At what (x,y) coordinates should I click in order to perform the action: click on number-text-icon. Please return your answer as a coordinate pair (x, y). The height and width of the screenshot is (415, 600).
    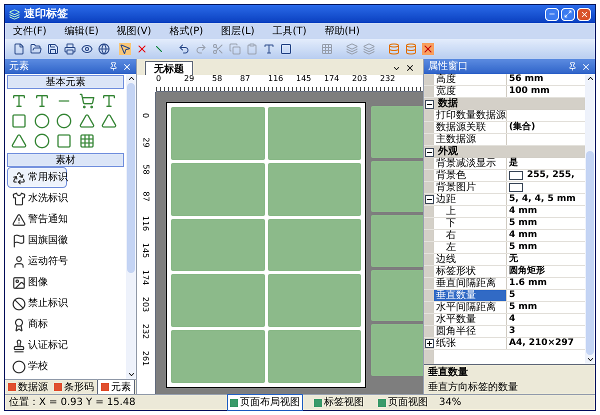
    Looking at the image, I should click on (109, 101).